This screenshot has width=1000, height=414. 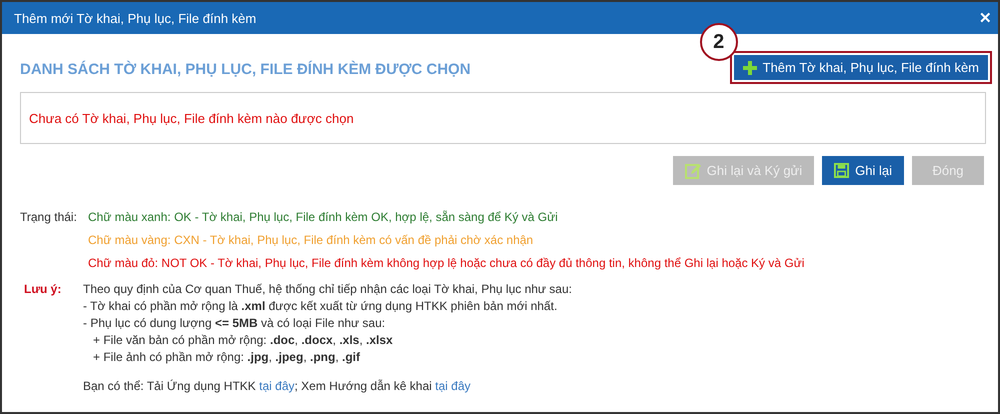 What do you see at coordinates (985, 18) in the screenshot?
I see `close-button: ✕` at bounding box center [985, 18].